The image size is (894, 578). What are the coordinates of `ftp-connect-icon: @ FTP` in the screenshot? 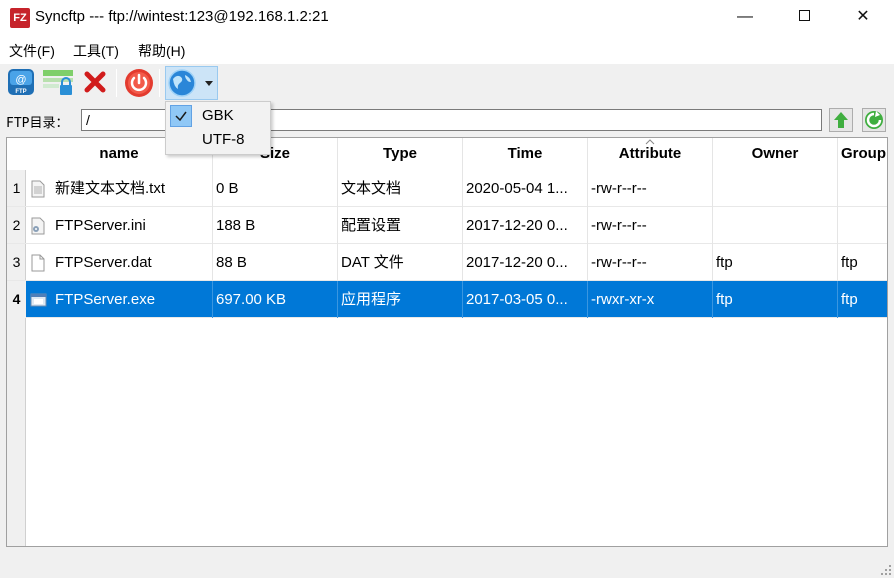 It's located at (21, 82).